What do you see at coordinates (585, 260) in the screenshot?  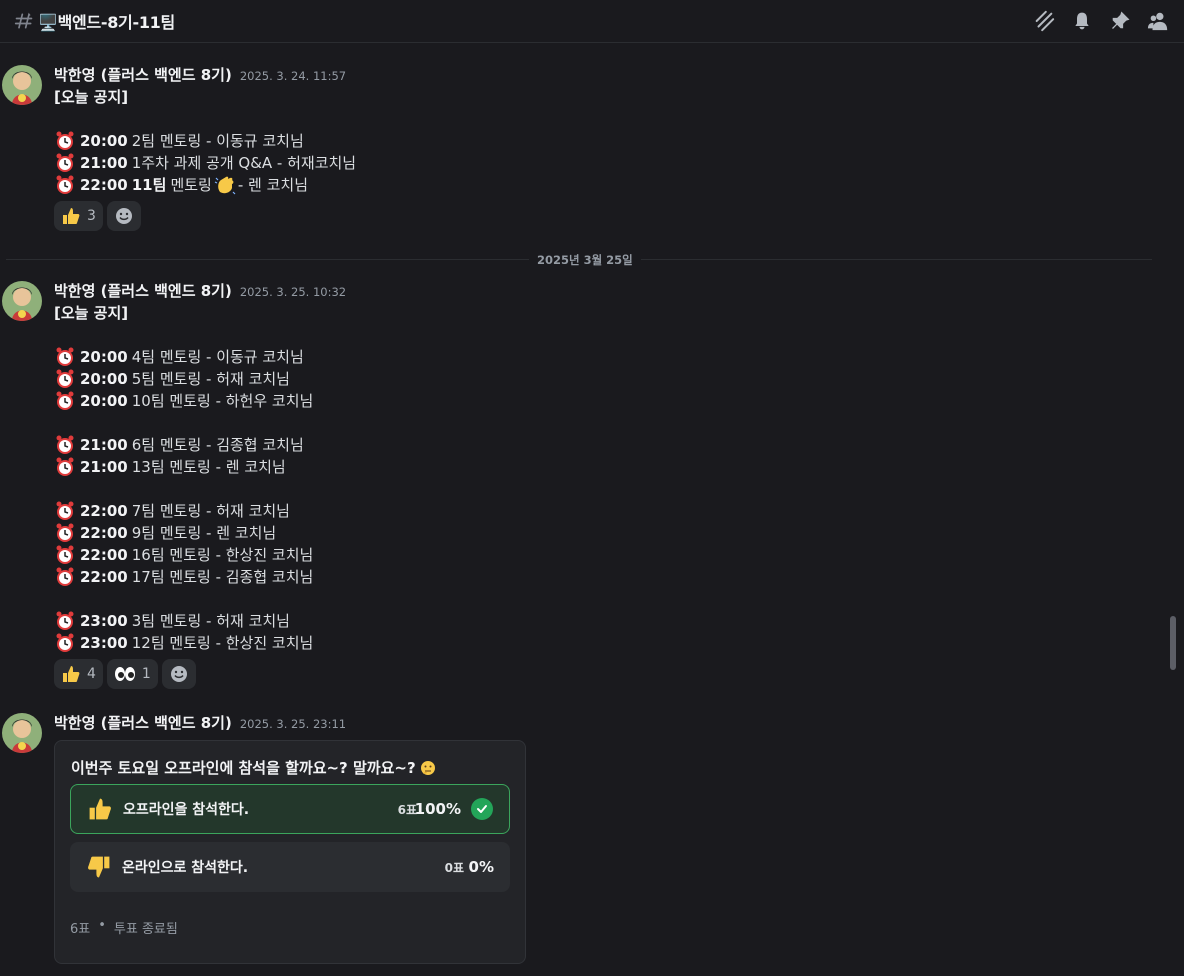 I see `date-divider-label: 2025년 3월 25일` at bounding box center [585, 260].